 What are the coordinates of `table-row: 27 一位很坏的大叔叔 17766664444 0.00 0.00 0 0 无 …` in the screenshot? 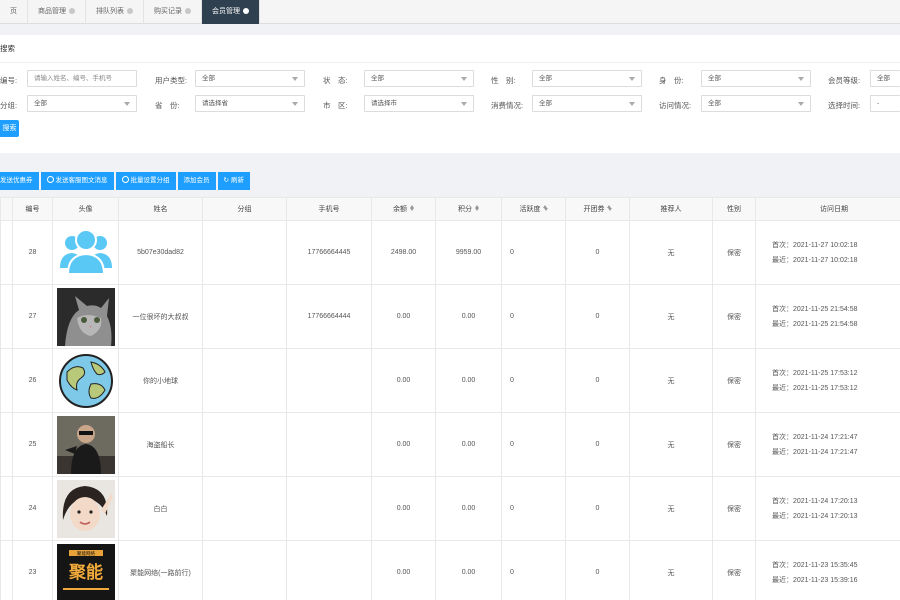 It's located at (450, 316).